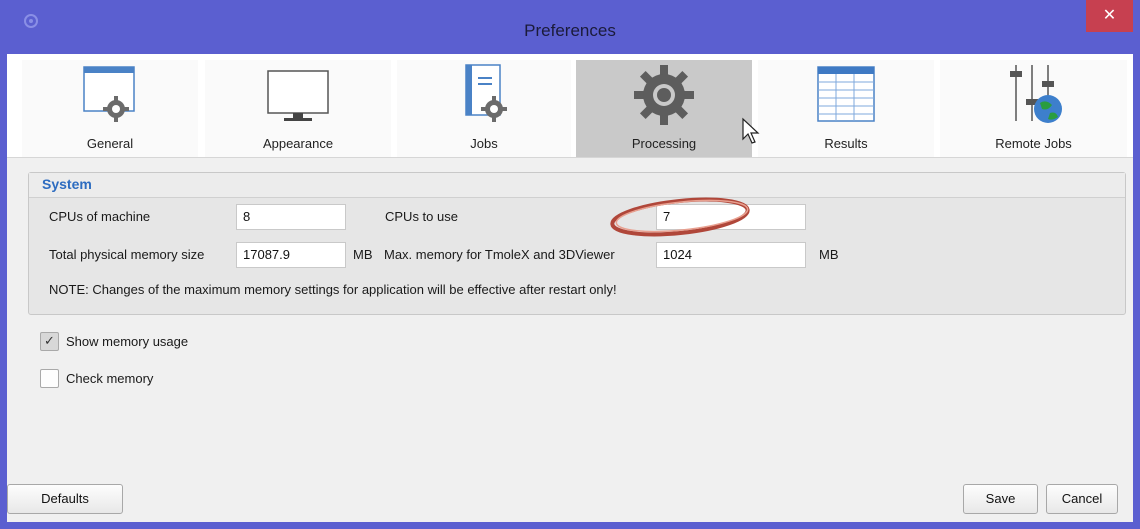 The width and height of the screenshot is (1140, 529). I want to click on tab-appearance: Appearance, so click(298, 108).